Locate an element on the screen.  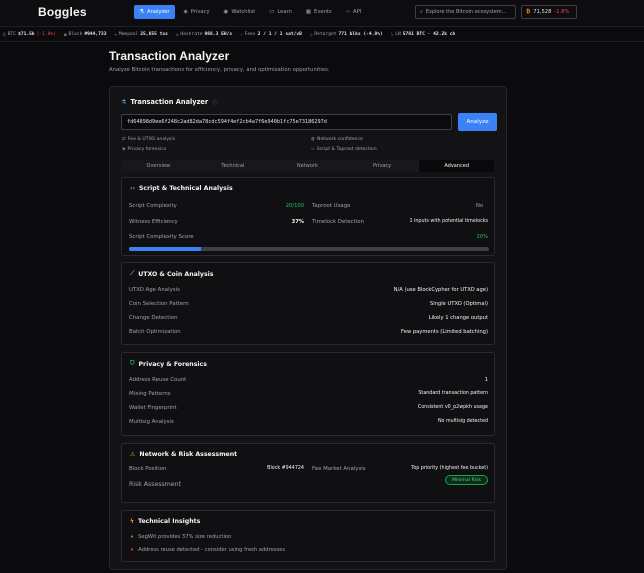
timelock-detection-label: Timelock Detection is located at coordinates (338, 222).